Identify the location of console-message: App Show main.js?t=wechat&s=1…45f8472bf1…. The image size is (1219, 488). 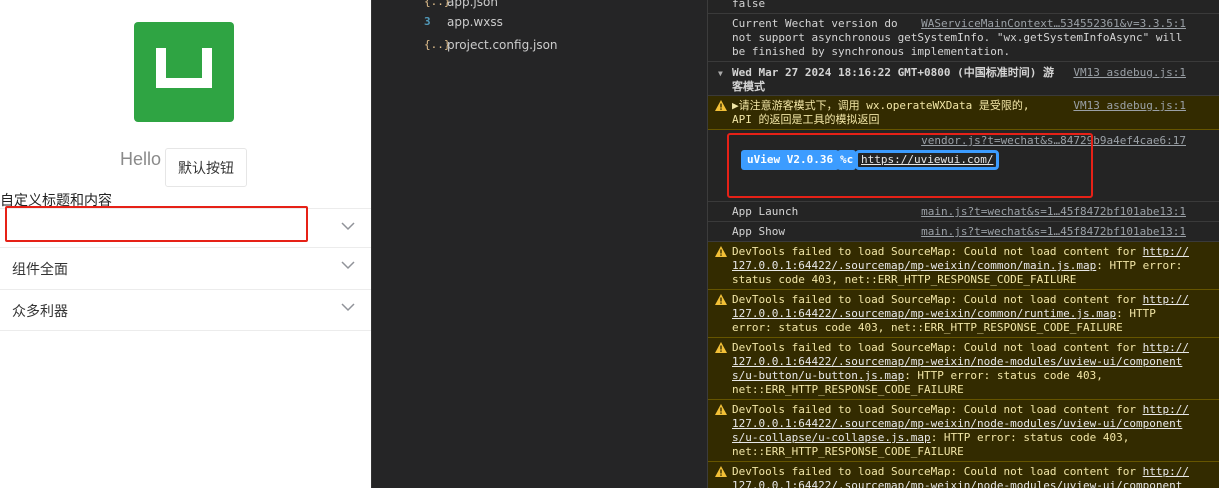
(963, 232).